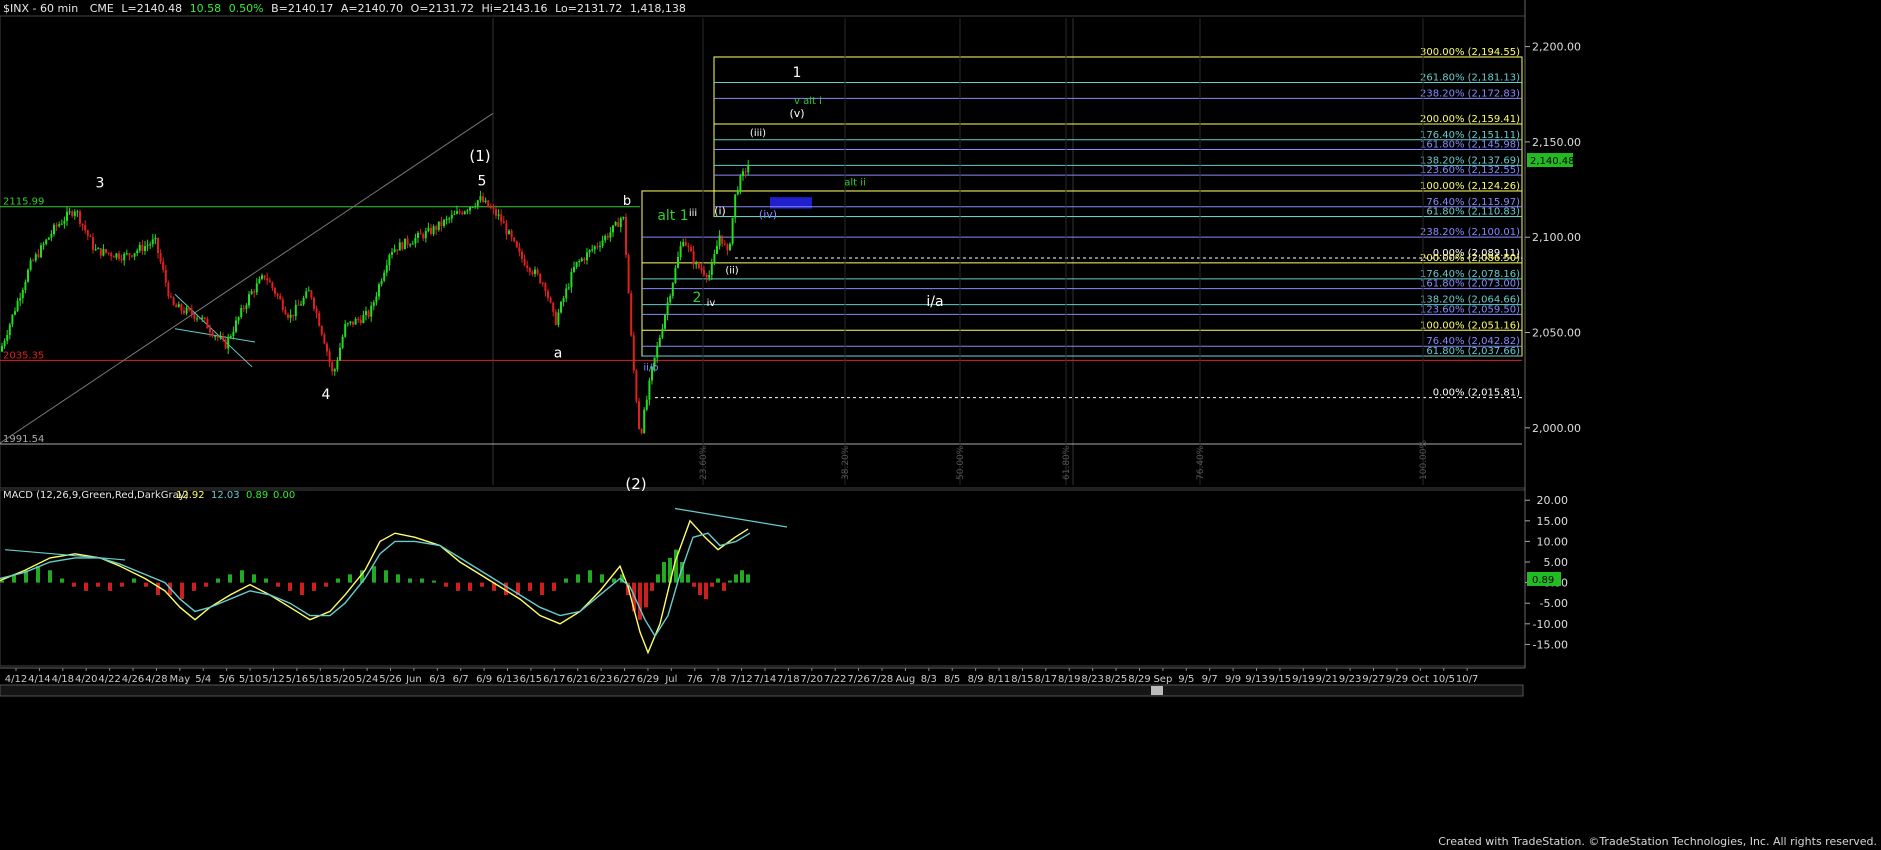  I want to click on fib-level-label: 61.80% (2,110.83), so click(1473, 212).